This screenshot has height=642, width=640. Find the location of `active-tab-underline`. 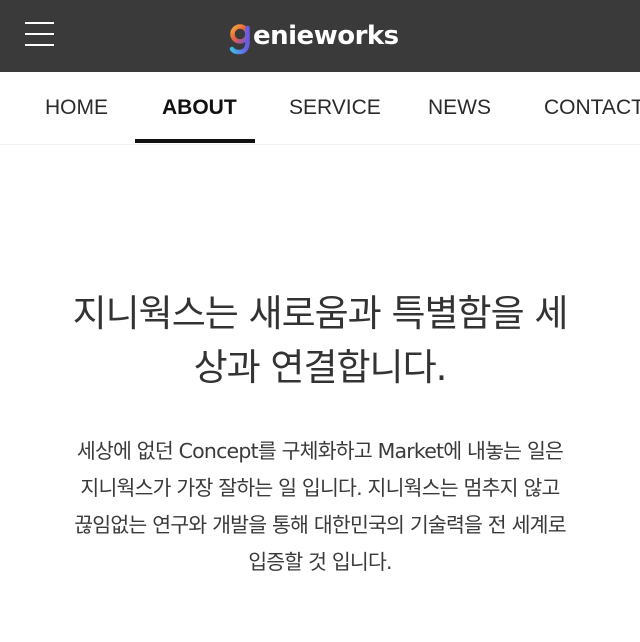

active-tab-underline is located at coordinates (195, 141).